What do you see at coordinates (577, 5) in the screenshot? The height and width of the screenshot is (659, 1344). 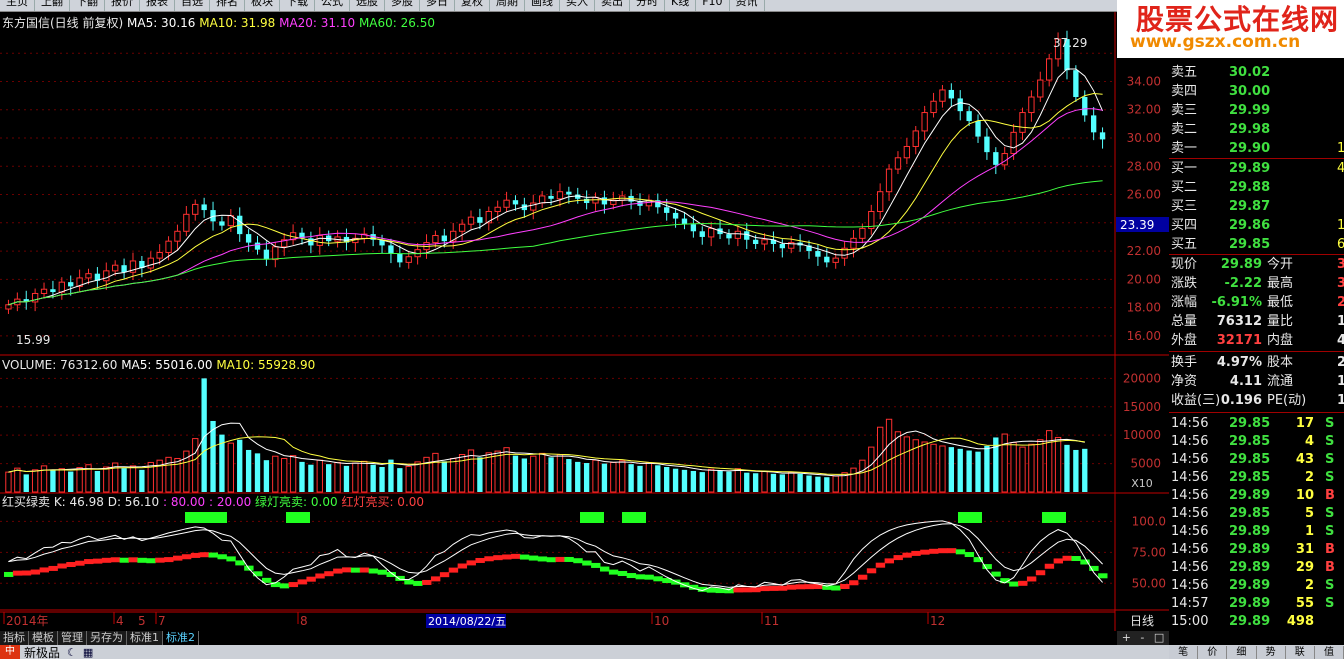 I see `toolbar-button: 买入` at bounding box center [577, 5].